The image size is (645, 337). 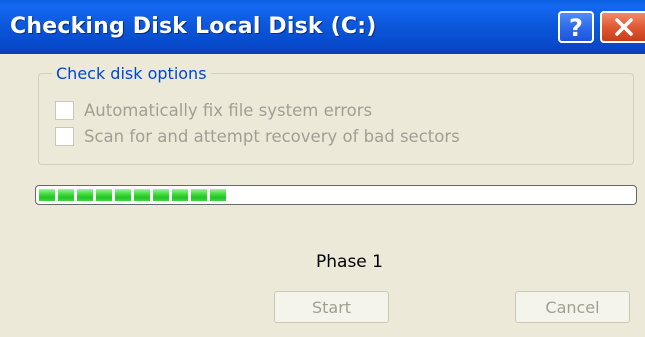 I want to click on help-icon: ?, so click(x=576, y=27).